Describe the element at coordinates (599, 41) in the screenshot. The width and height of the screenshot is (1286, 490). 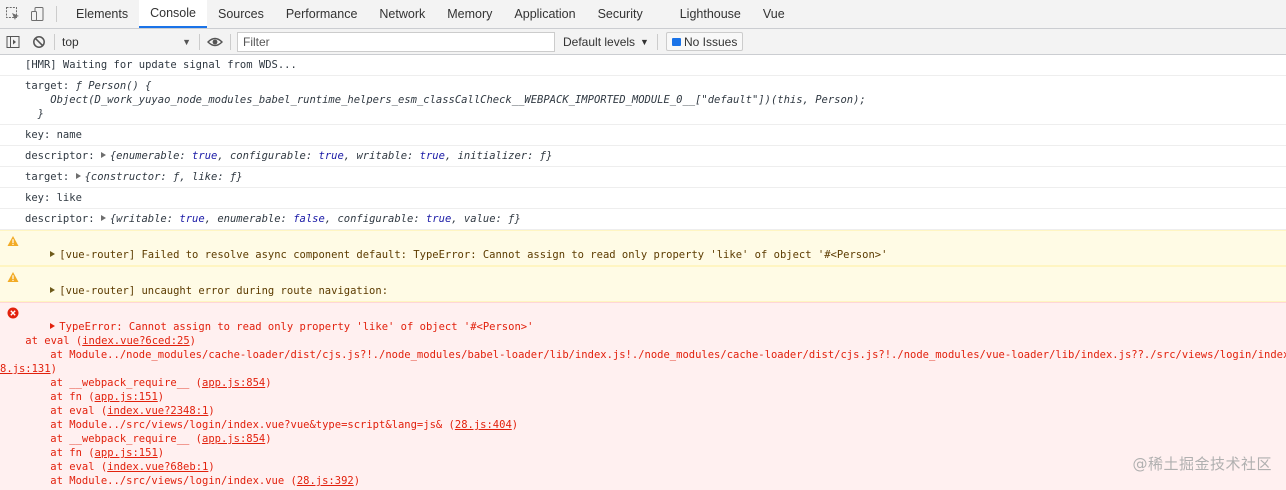
I see `log-levels-label: Default levels` at that location.